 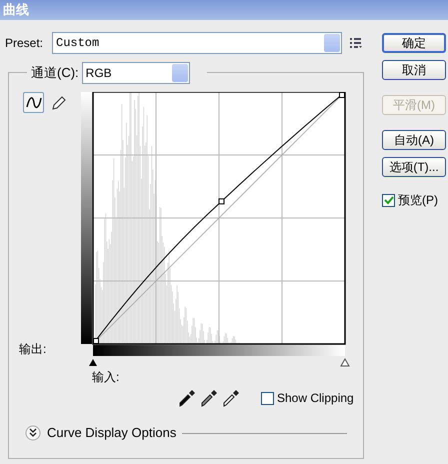 What do you see at coordinates (24, 43) in the screenshot?
I see `preset-label: Preset:` at bounding box center [24, 43].